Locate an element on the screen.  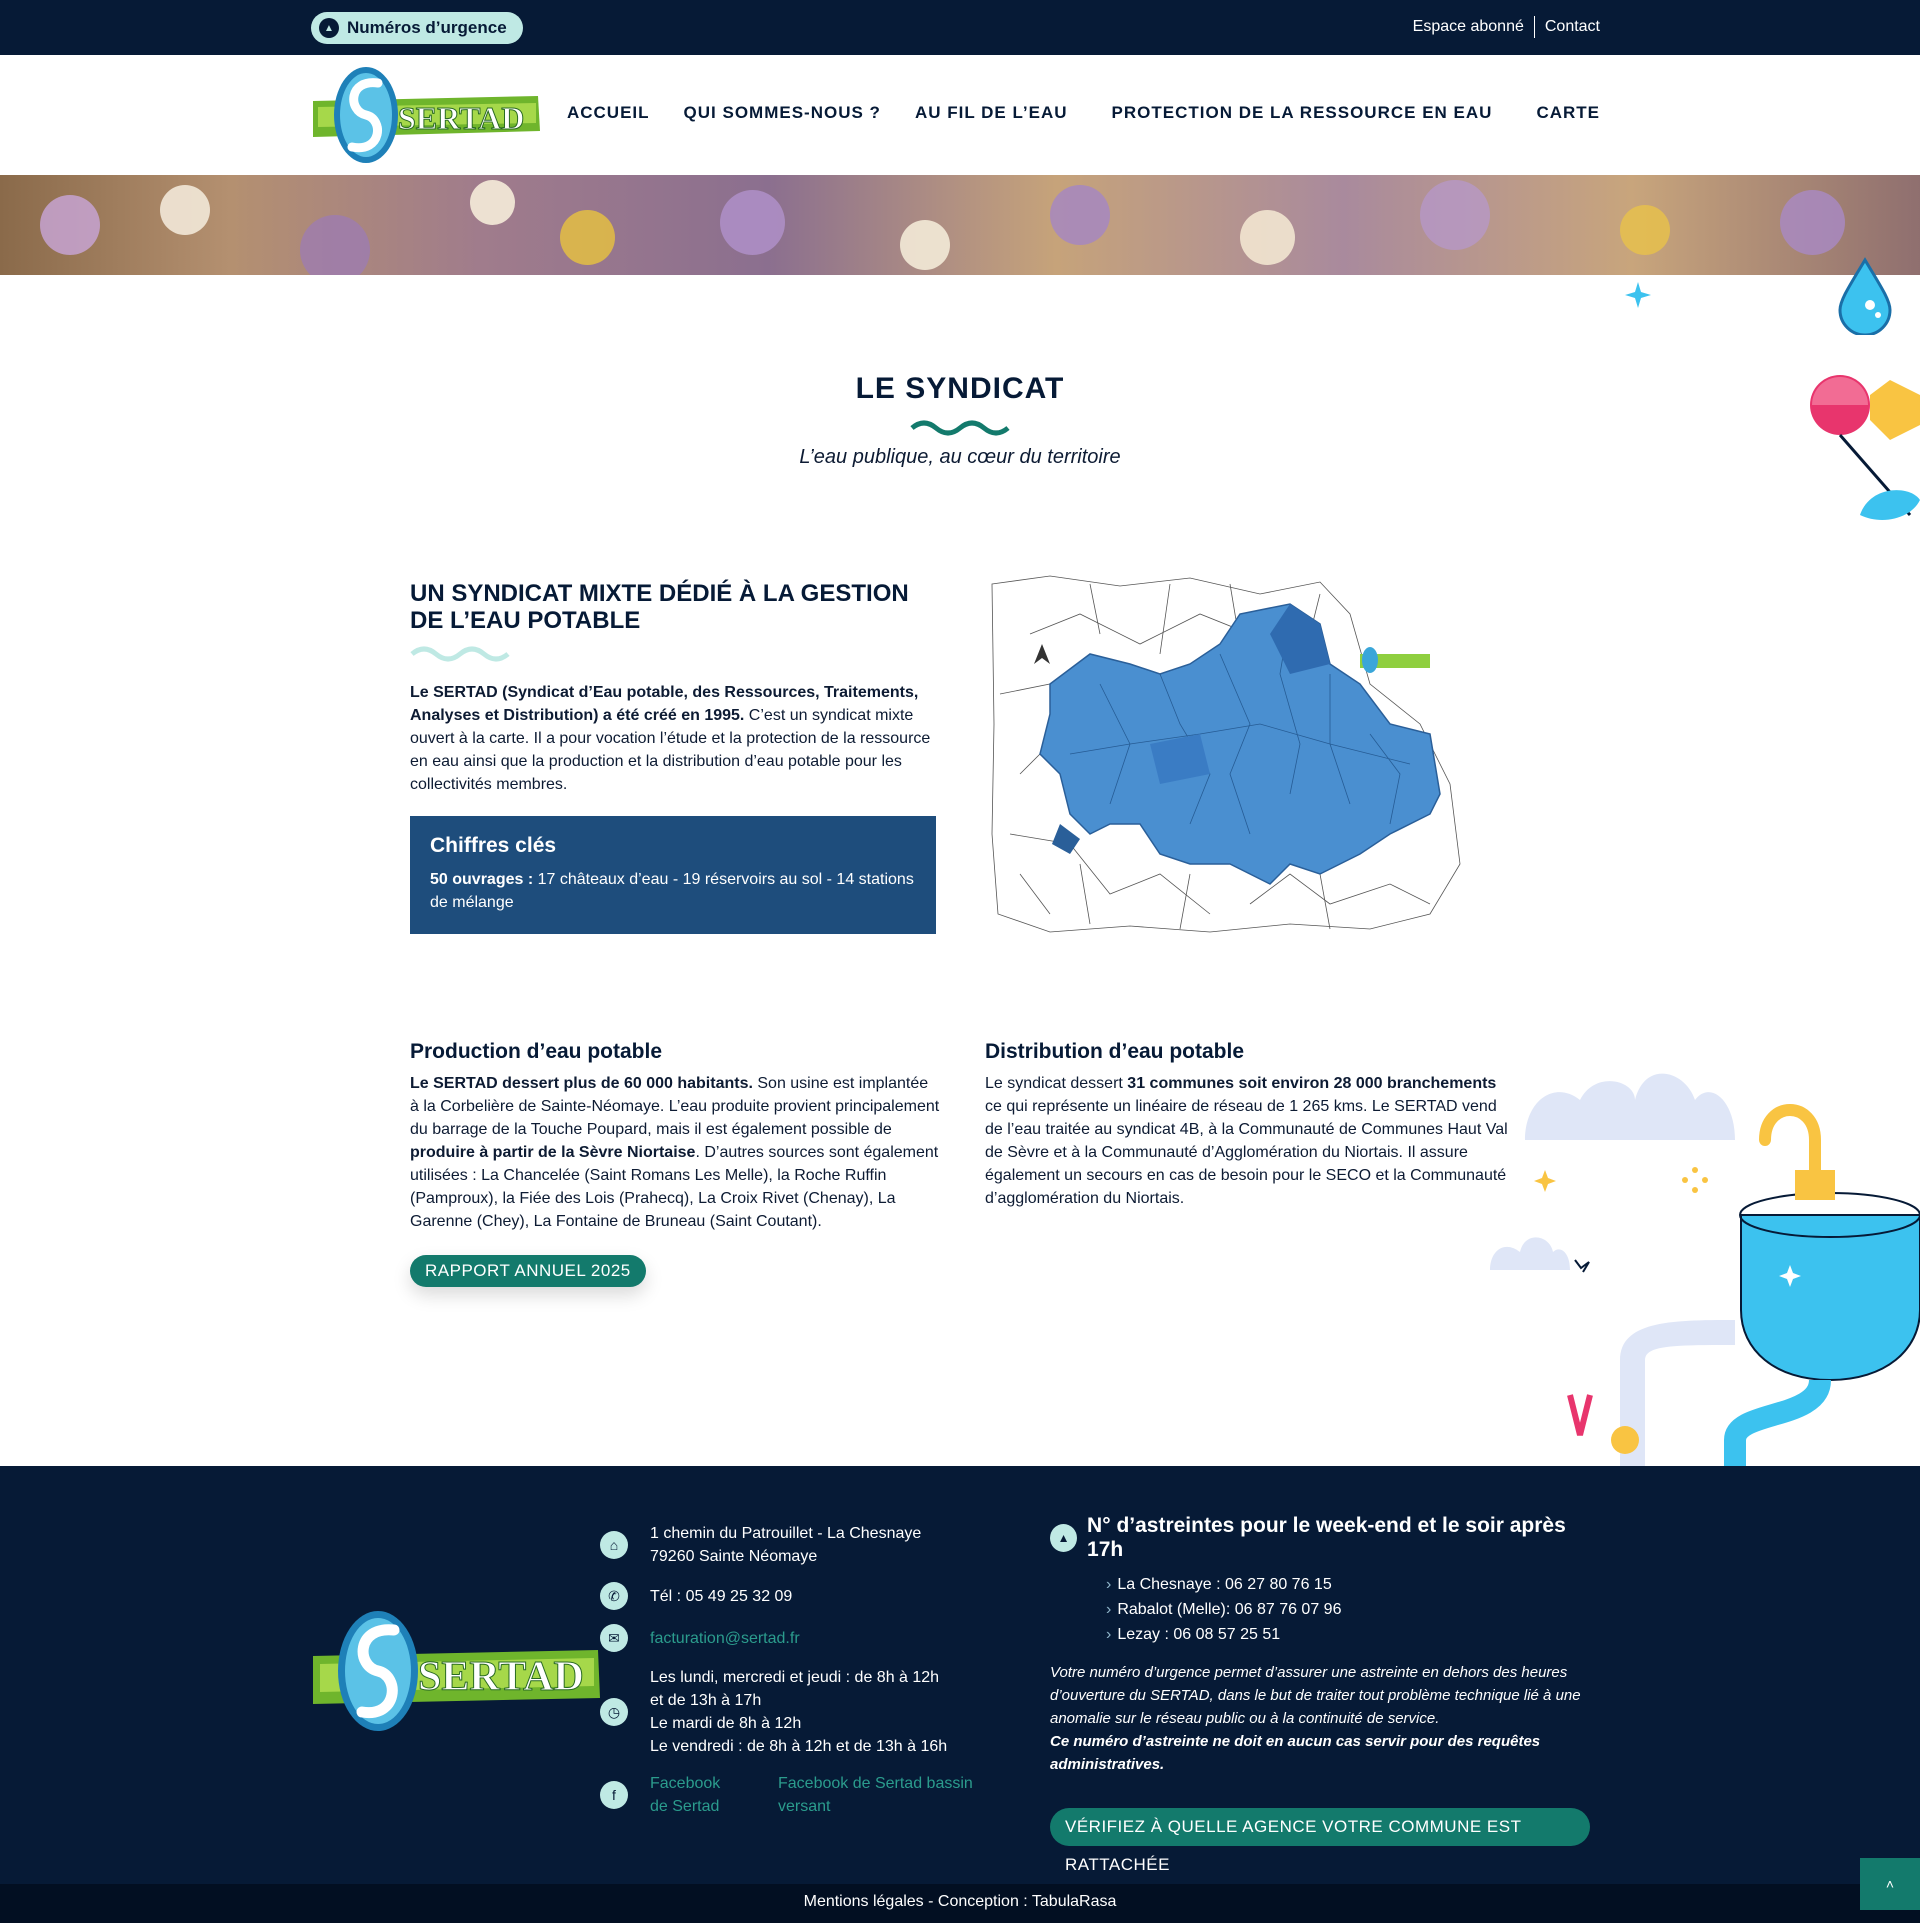
hours-line: Le mardi de 8h à 12h is located at coordinates (726, 1723).